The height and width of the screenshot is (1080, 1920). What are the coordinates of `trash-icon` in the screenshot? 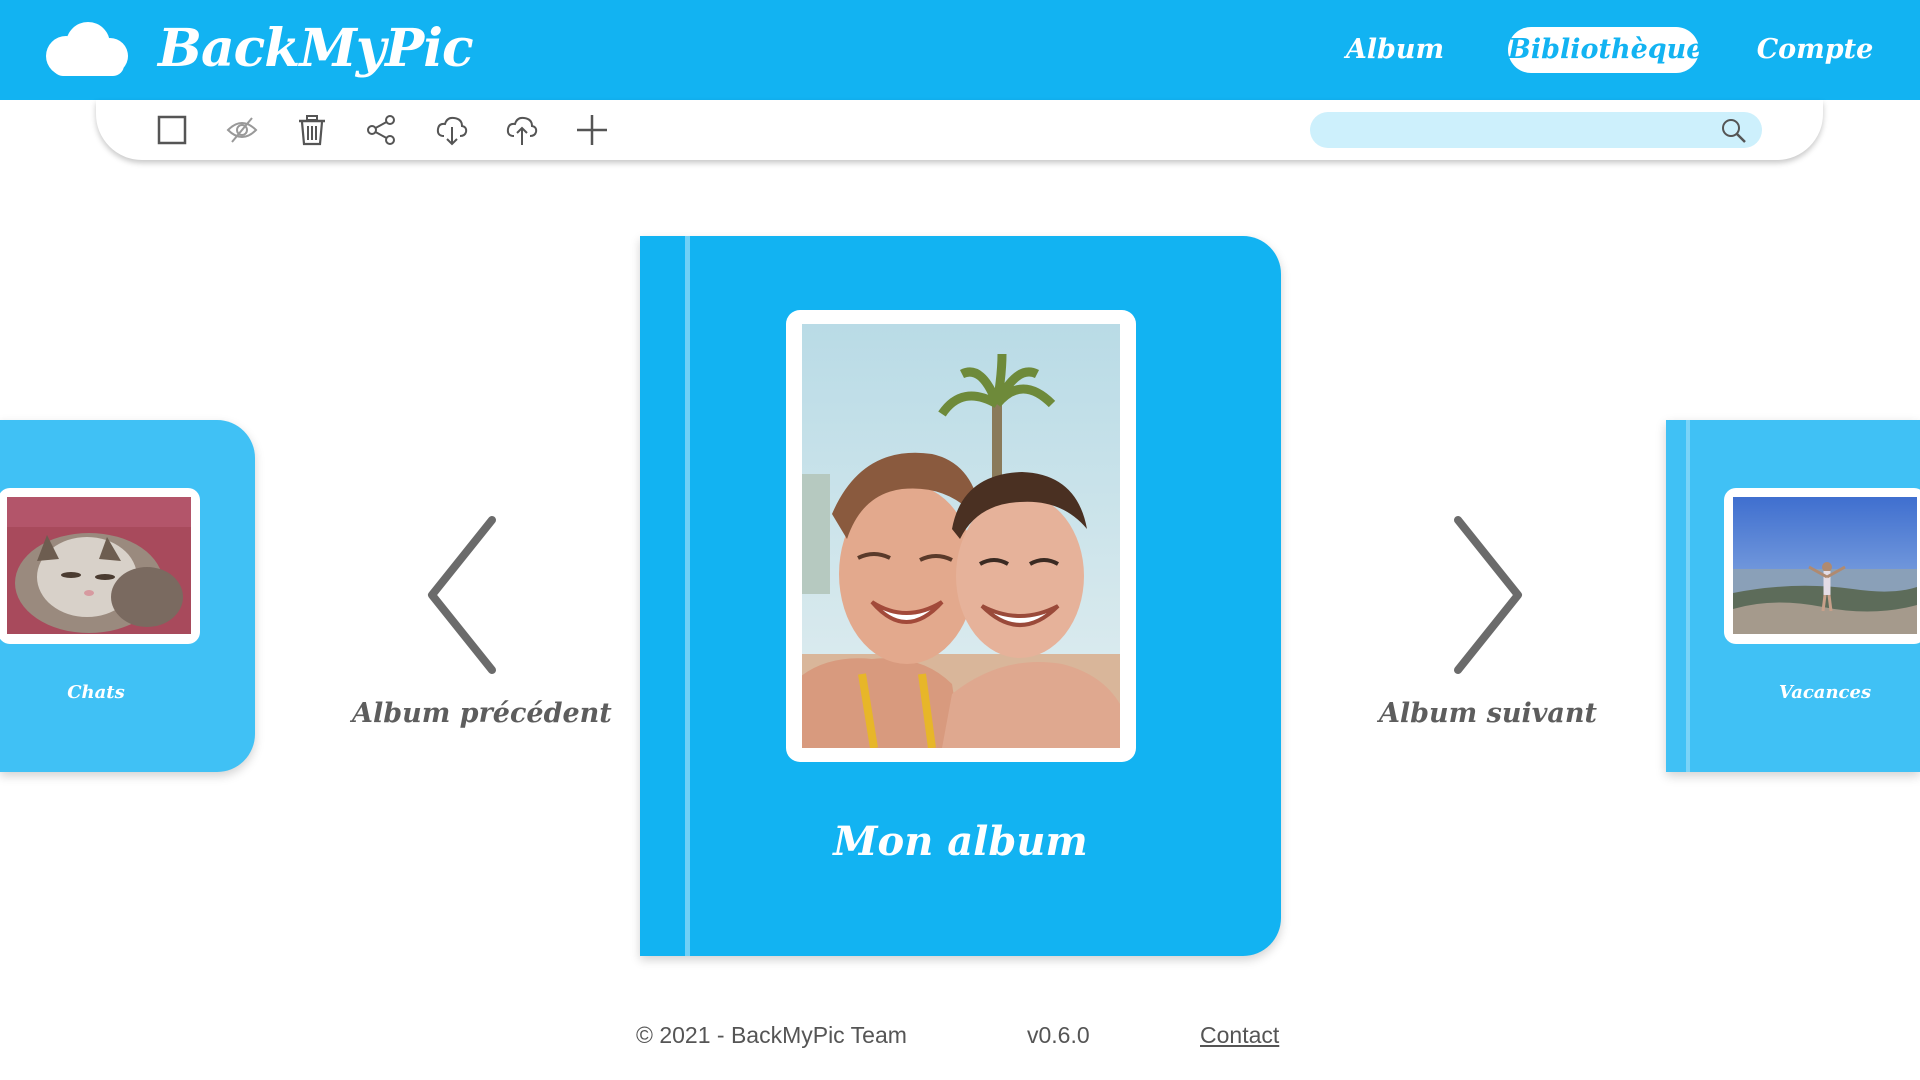 It's located at (312, 130).